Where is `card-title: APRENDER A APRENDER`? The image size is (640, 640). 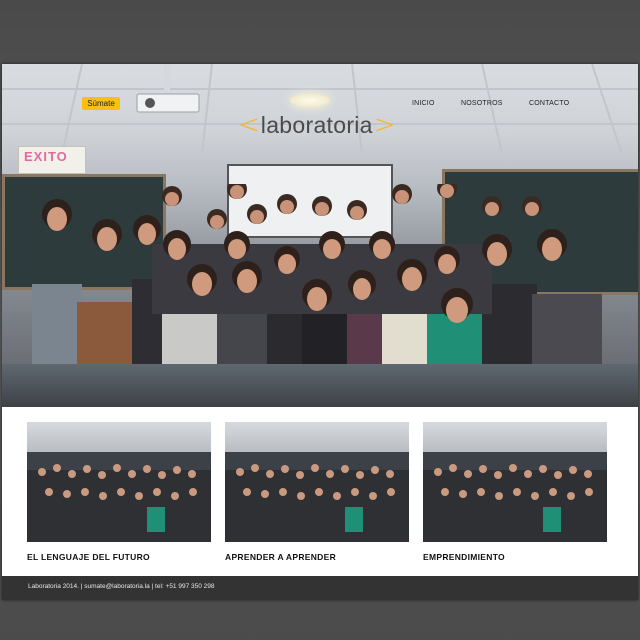 card-title: APRENDER A APRENDER is located at coordinates (317, 557).